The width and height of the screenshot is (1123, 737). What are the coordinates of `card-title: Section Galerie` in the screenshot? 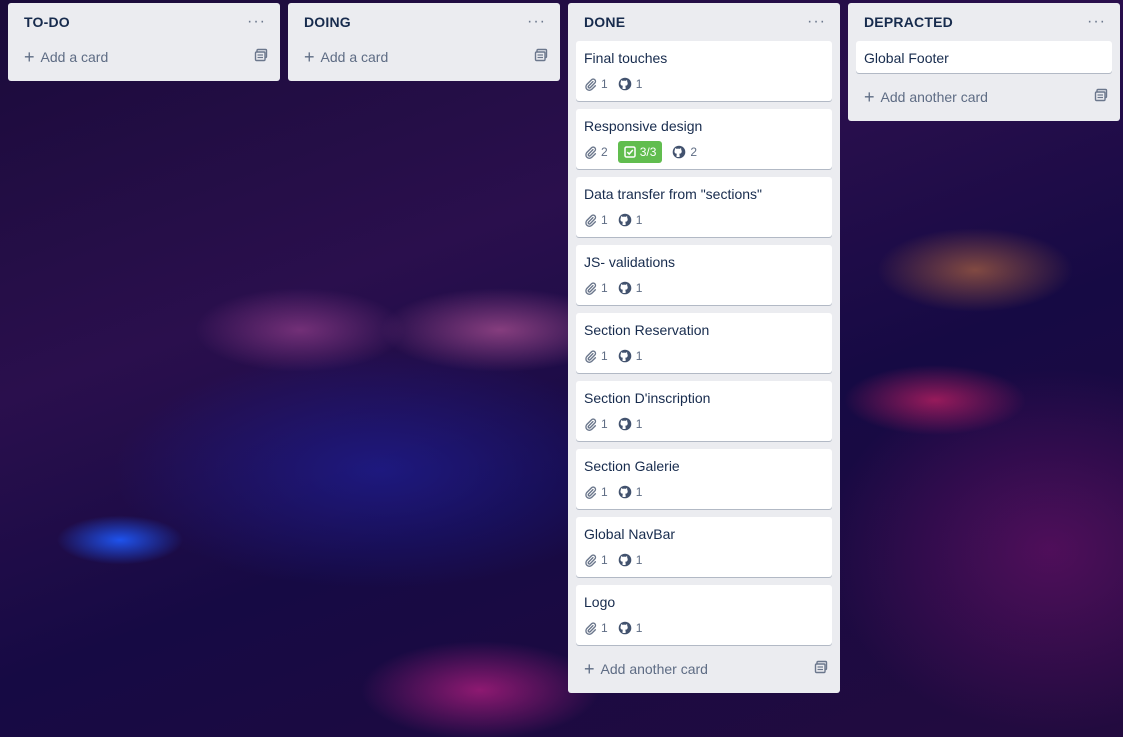 It's located at (632, 466).